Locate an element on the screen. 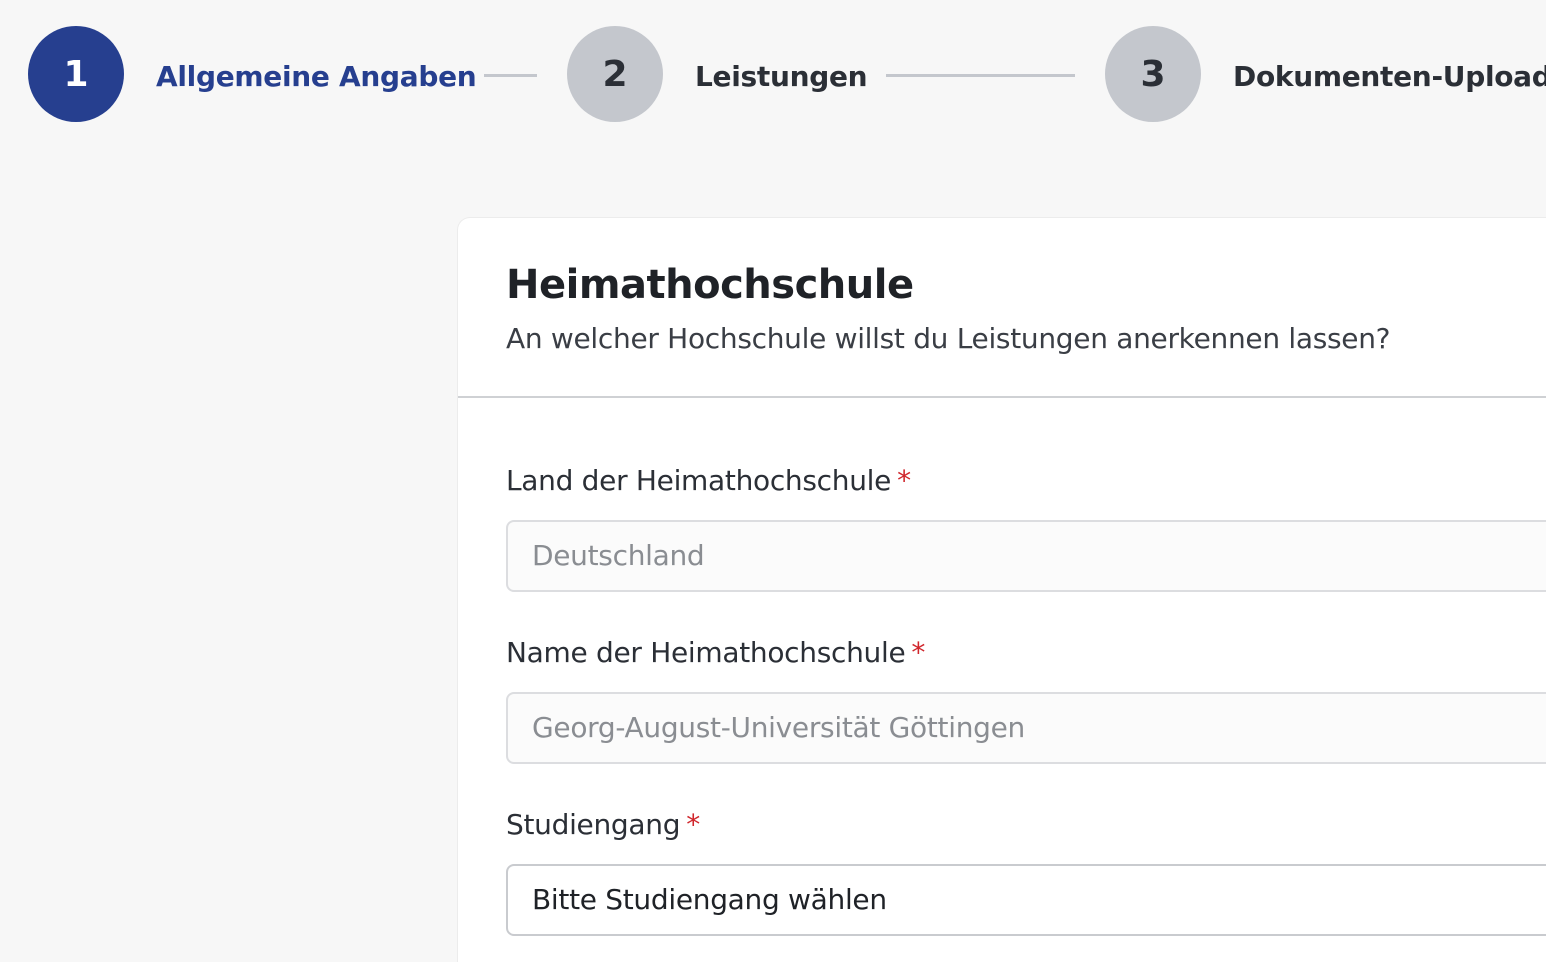 Image resolution: width=1546 pixels, height=962 pixels. university-field: Georg-August-Universität Göttingen is located at coordinates (1026, 728).